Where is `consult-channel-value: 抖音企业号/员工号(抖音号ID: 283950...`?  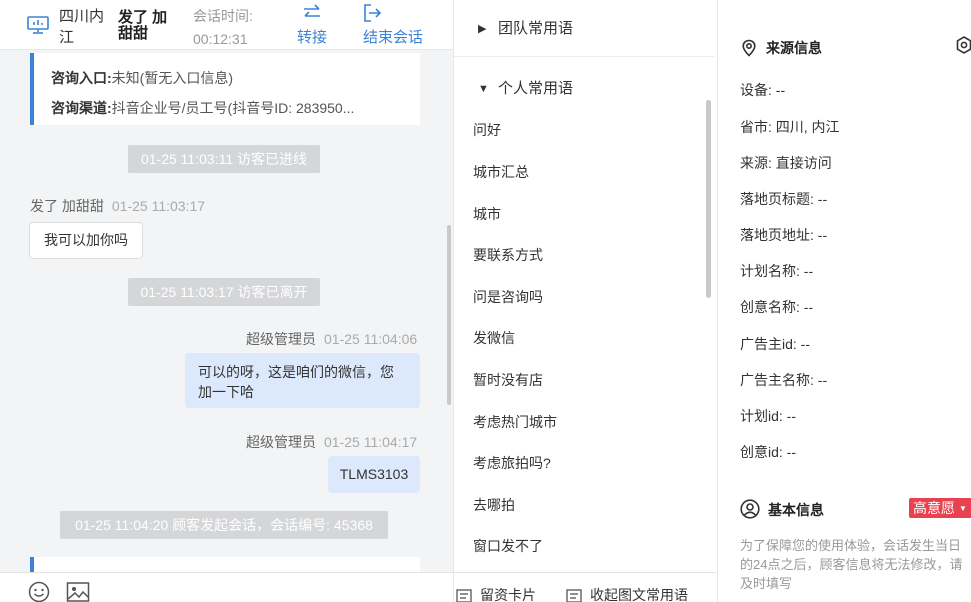
consult-channel-value: 抖音企业号/员工号(抖音号ID: 283950... is located at coordinates (233, 108).